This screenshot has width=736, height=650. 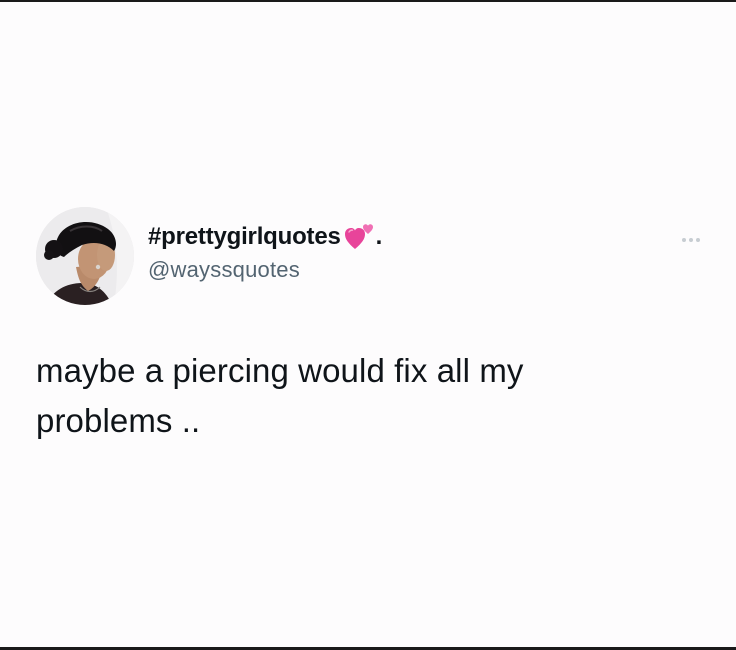 I want to click on tweet-text-line: problems .., so click(x=118, y=420).